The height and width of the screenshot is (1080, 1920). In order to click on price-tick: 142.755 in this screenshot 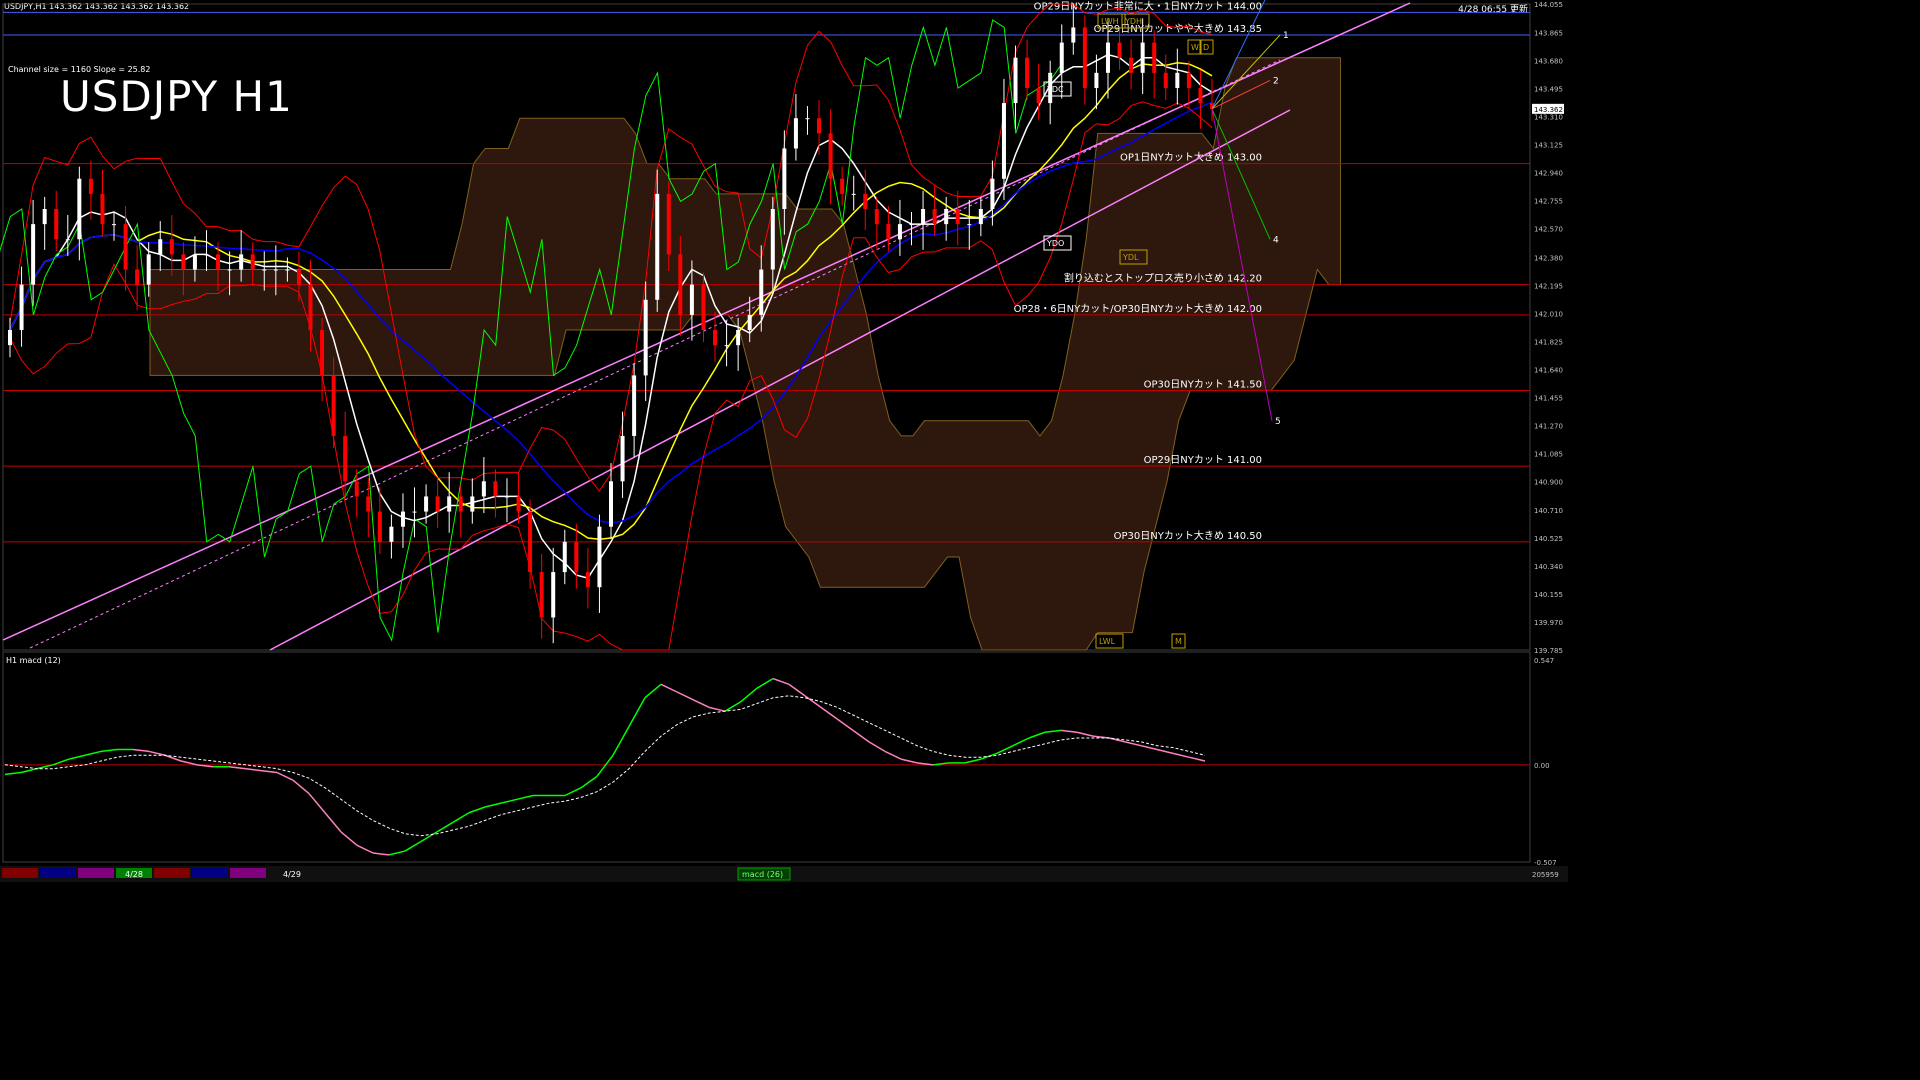, I will do `click(1548, 202)`.